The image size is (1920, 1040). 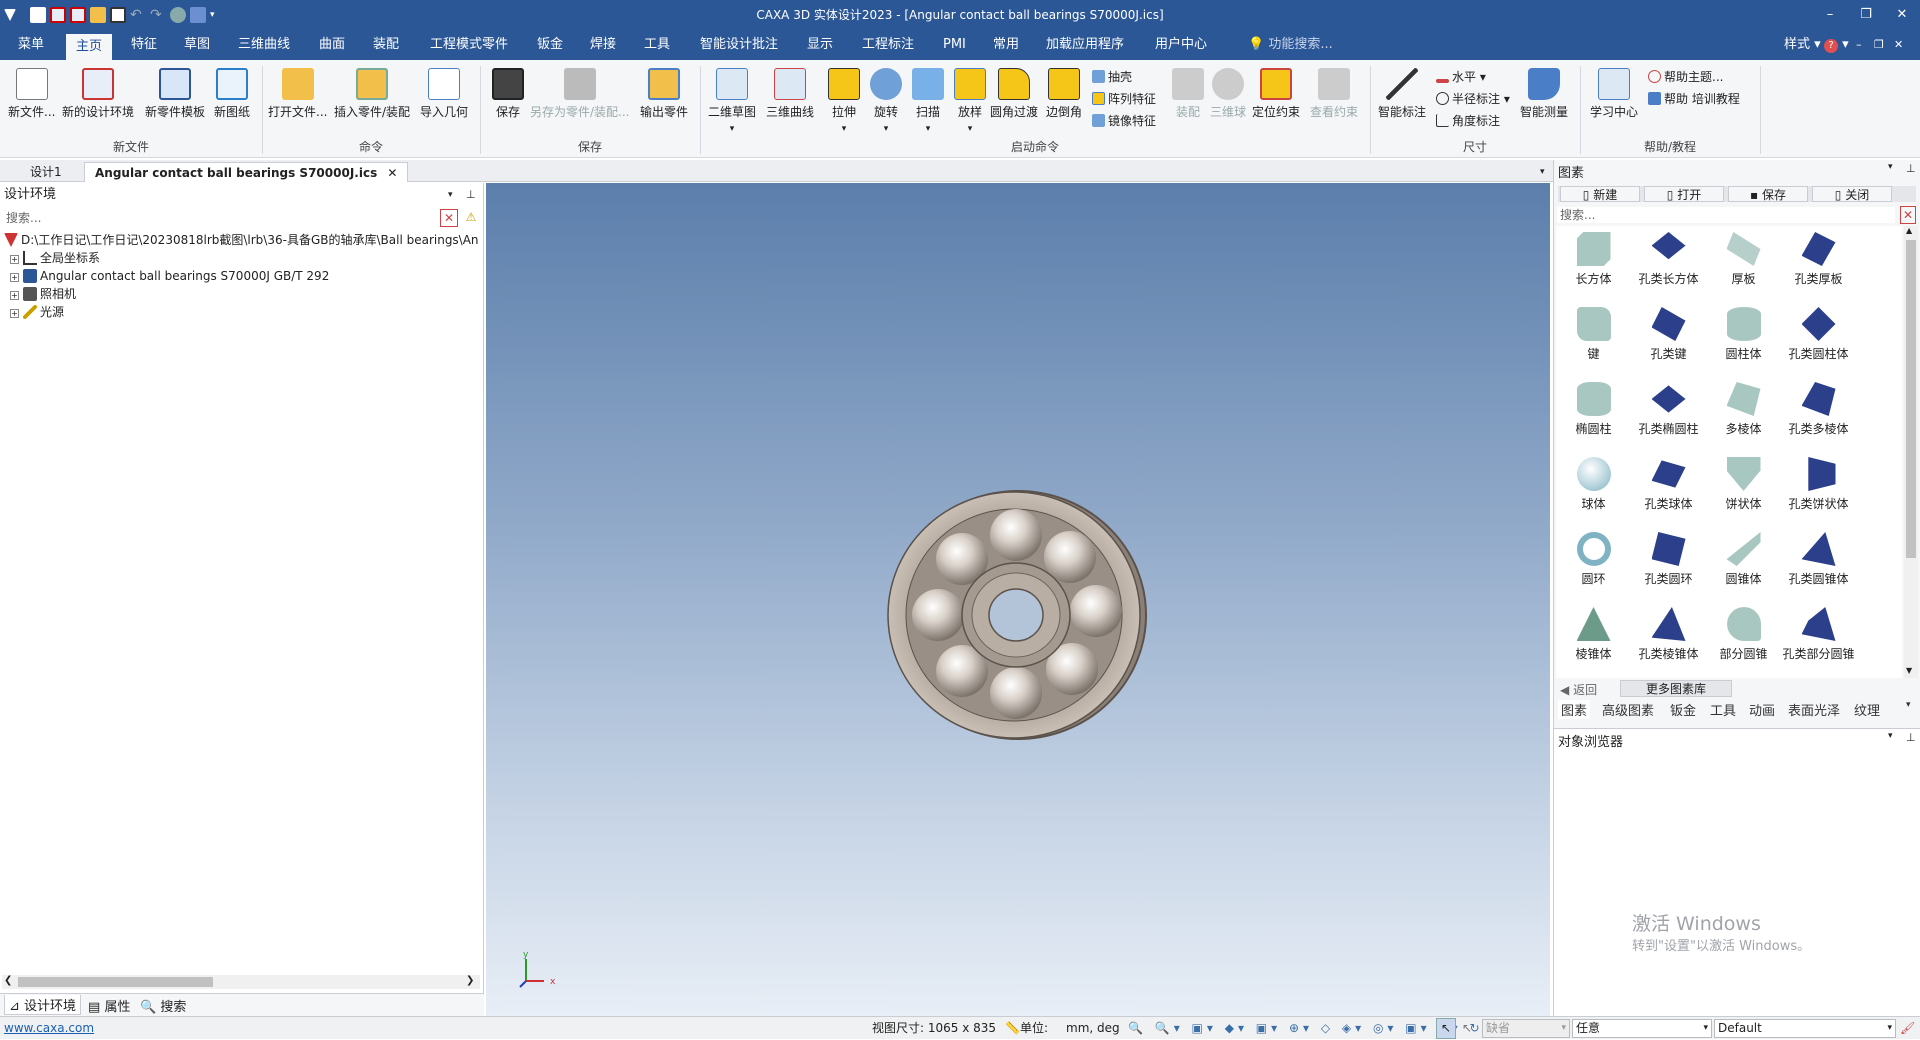 What do you see at coordinates (664, 94) in the screenshot?
I see `export-part-button: 输出零件` at bounding box center [664, 94].